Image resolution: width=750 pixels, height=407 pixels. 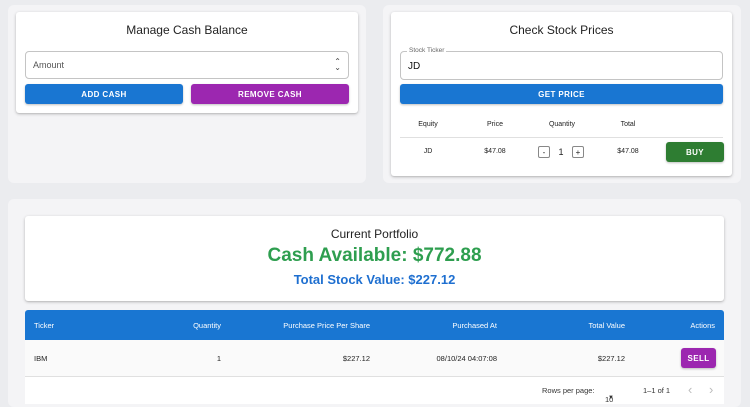 What do you see at coordinates (374, 279) in the screenshot?
I see `total-stock-value-text: Total Stock Value: $227.12` at bounding box center [374, 279].